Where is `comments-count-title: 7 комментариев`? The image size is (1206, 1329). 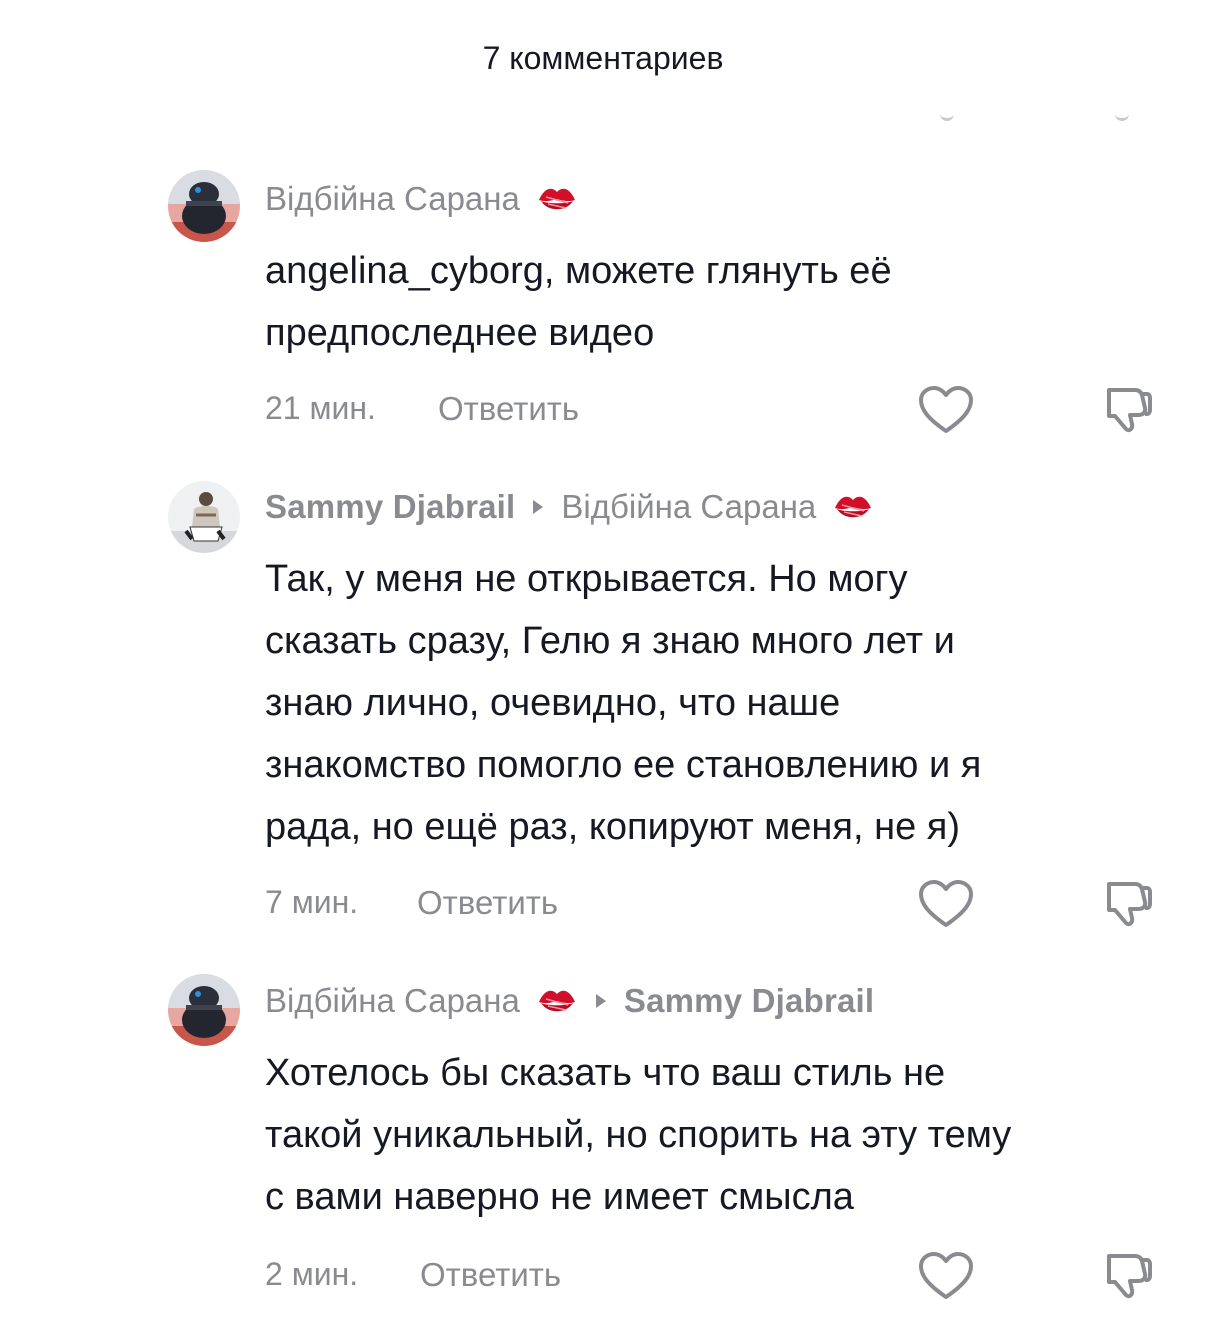 comments-count-title: 7 комментариев is located at coordinates (603, 58).